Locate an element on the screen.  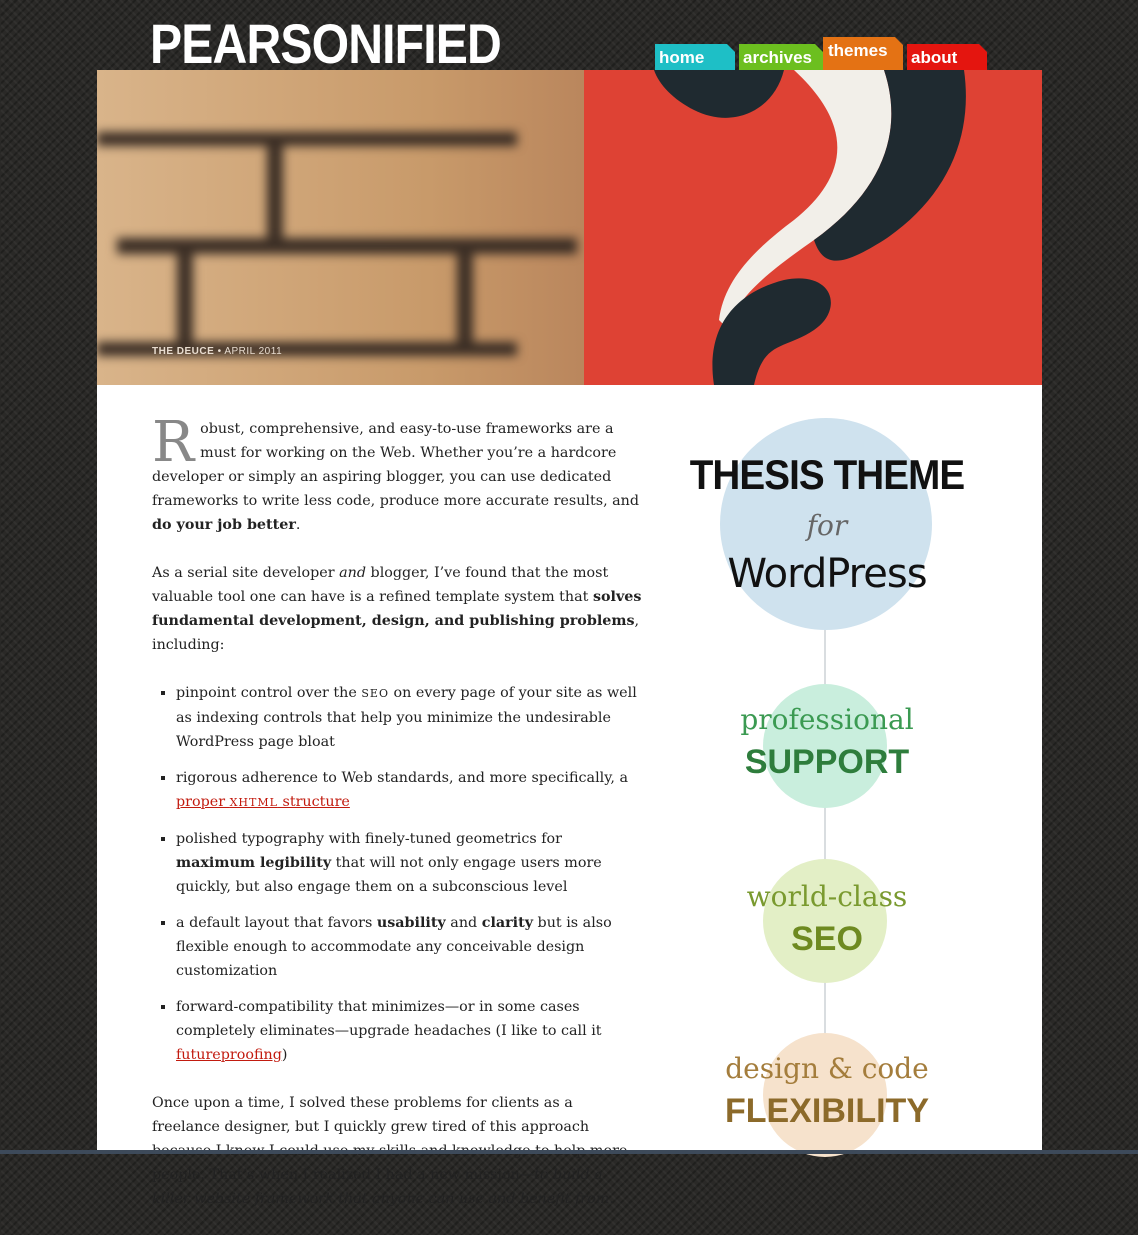
hero-caption-sep: • is located at coordinates (219, 351).